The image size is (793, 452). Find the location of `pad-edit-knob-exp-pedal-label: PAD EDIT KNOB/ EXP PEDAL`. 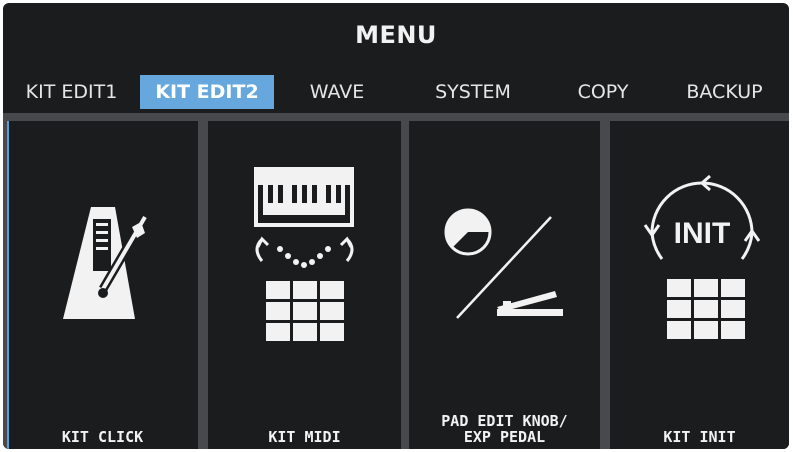

pad-edit-knob-exp-pedal-label: PAD EDIT KNOB/ EXP PEDAL is located at coordinates (504, 429).